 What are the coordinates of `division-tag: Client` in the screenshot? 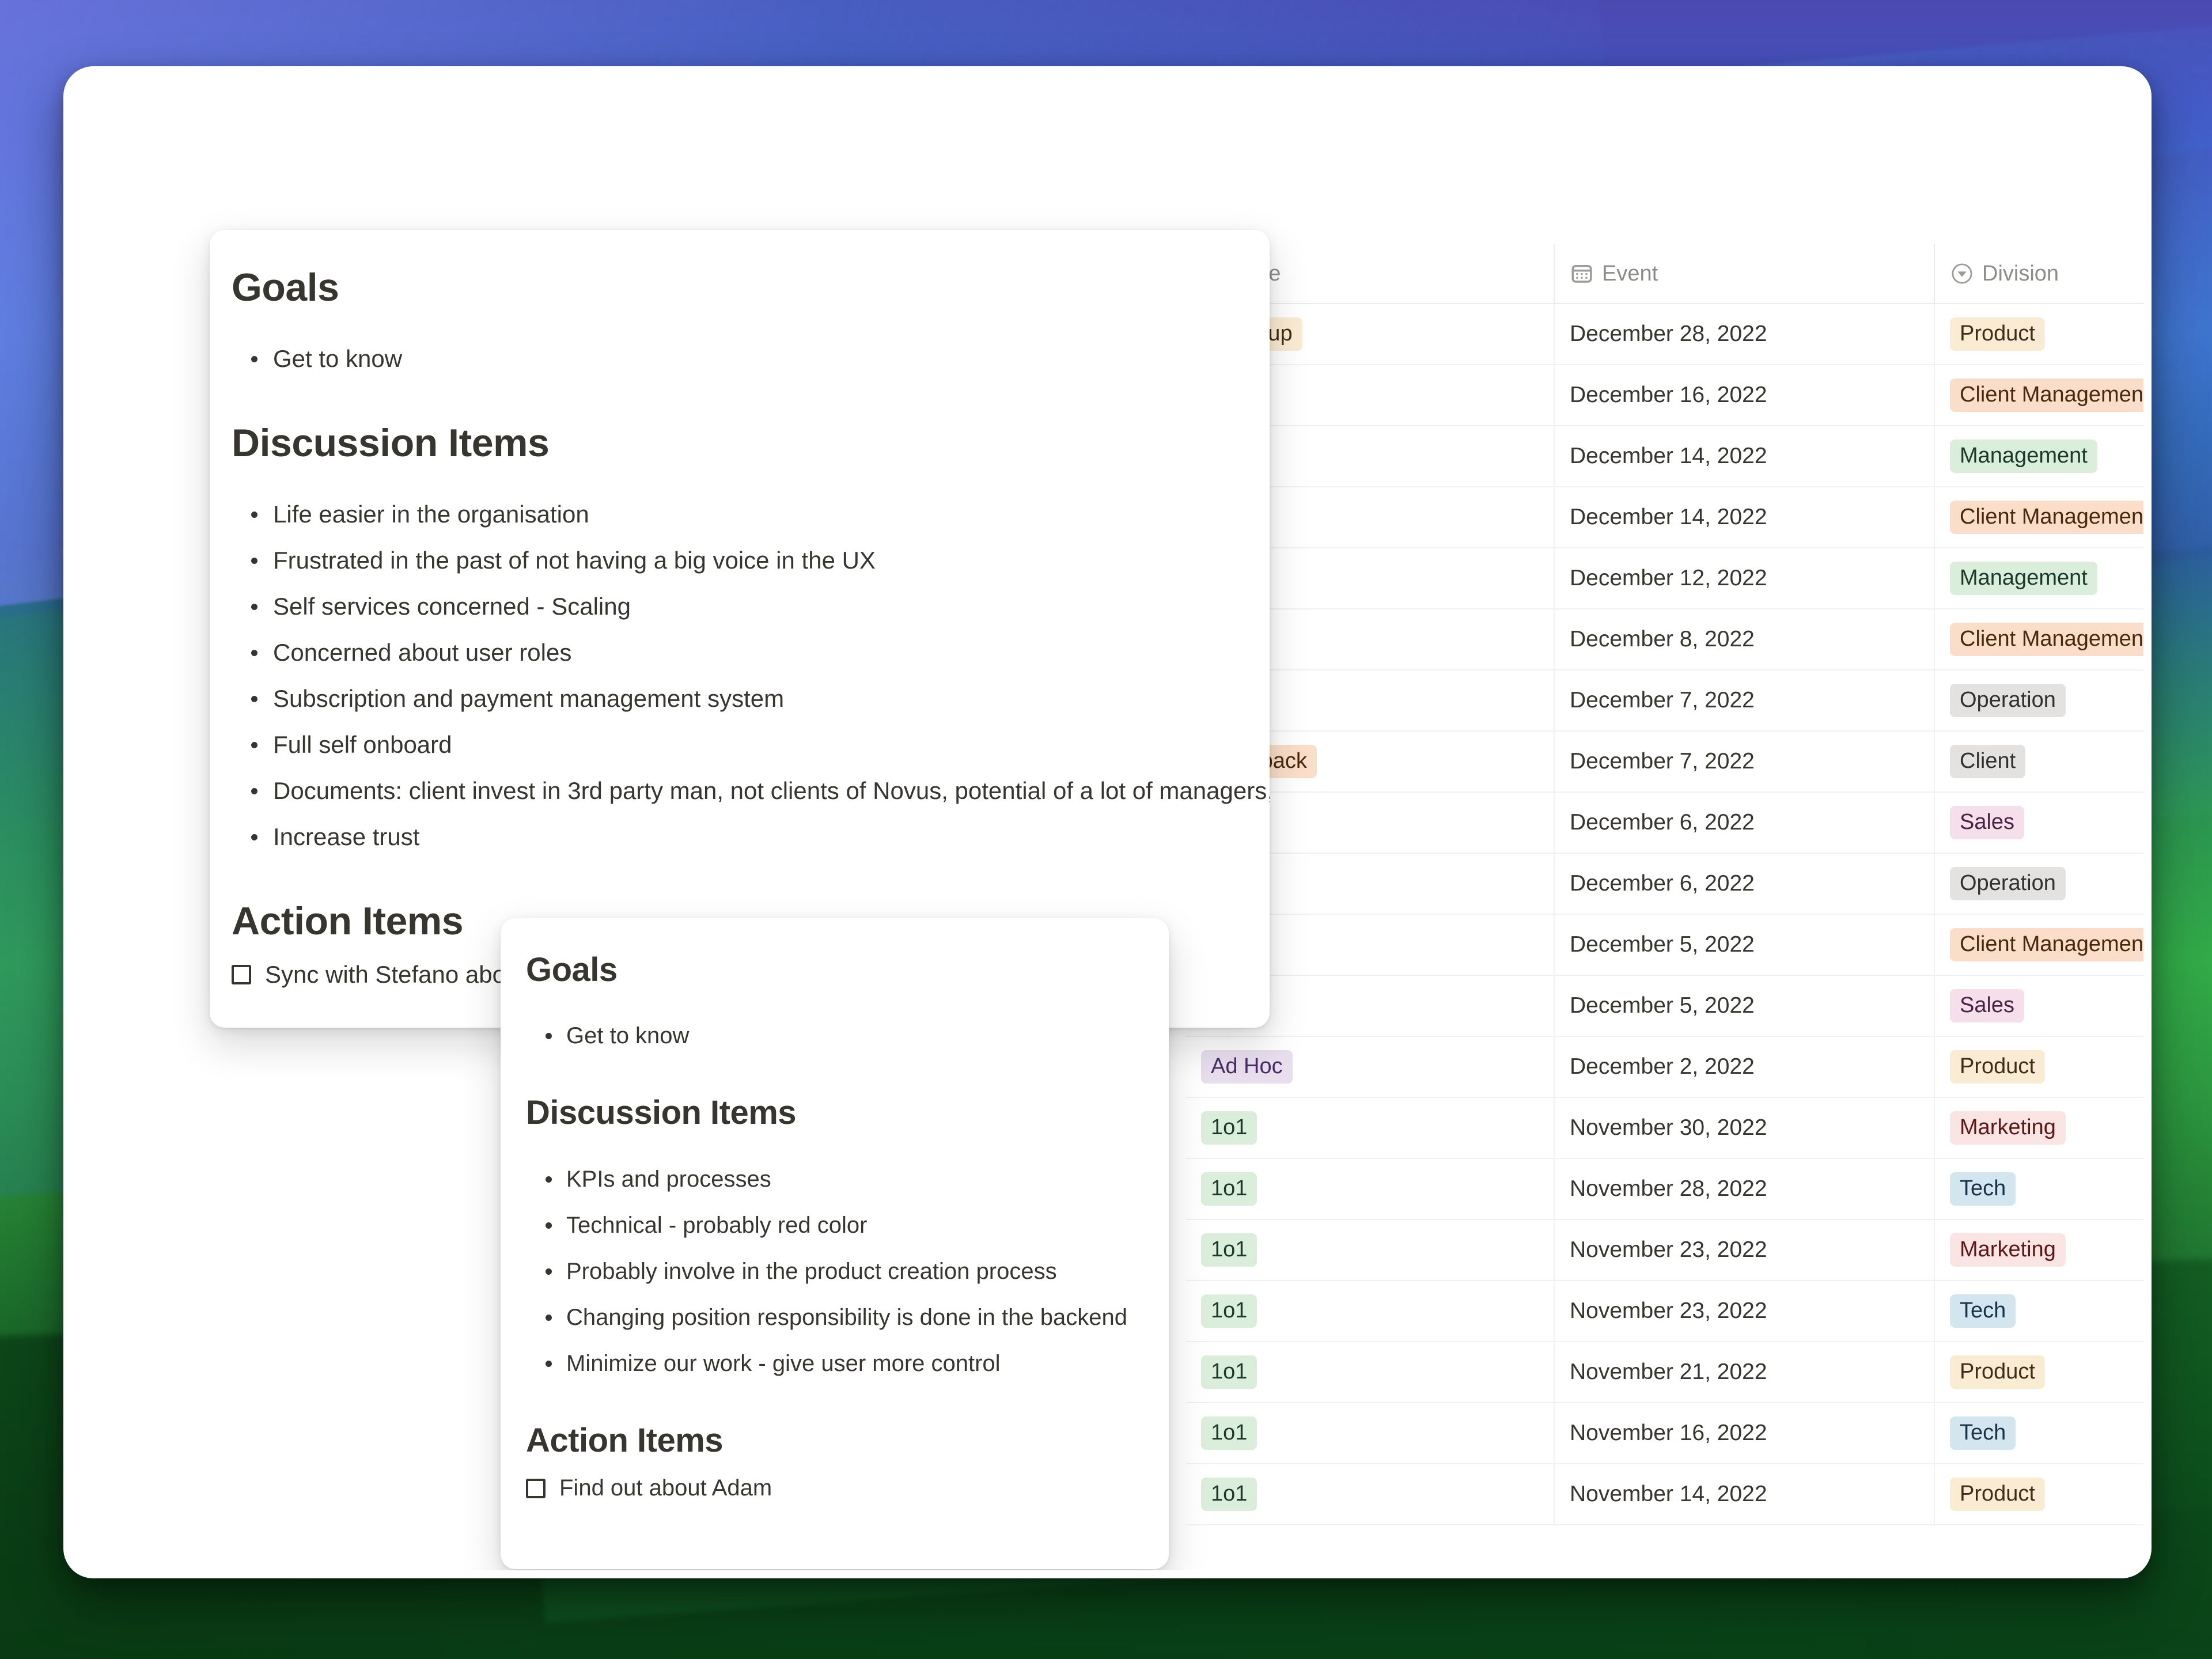 It's located at (1988, 761).